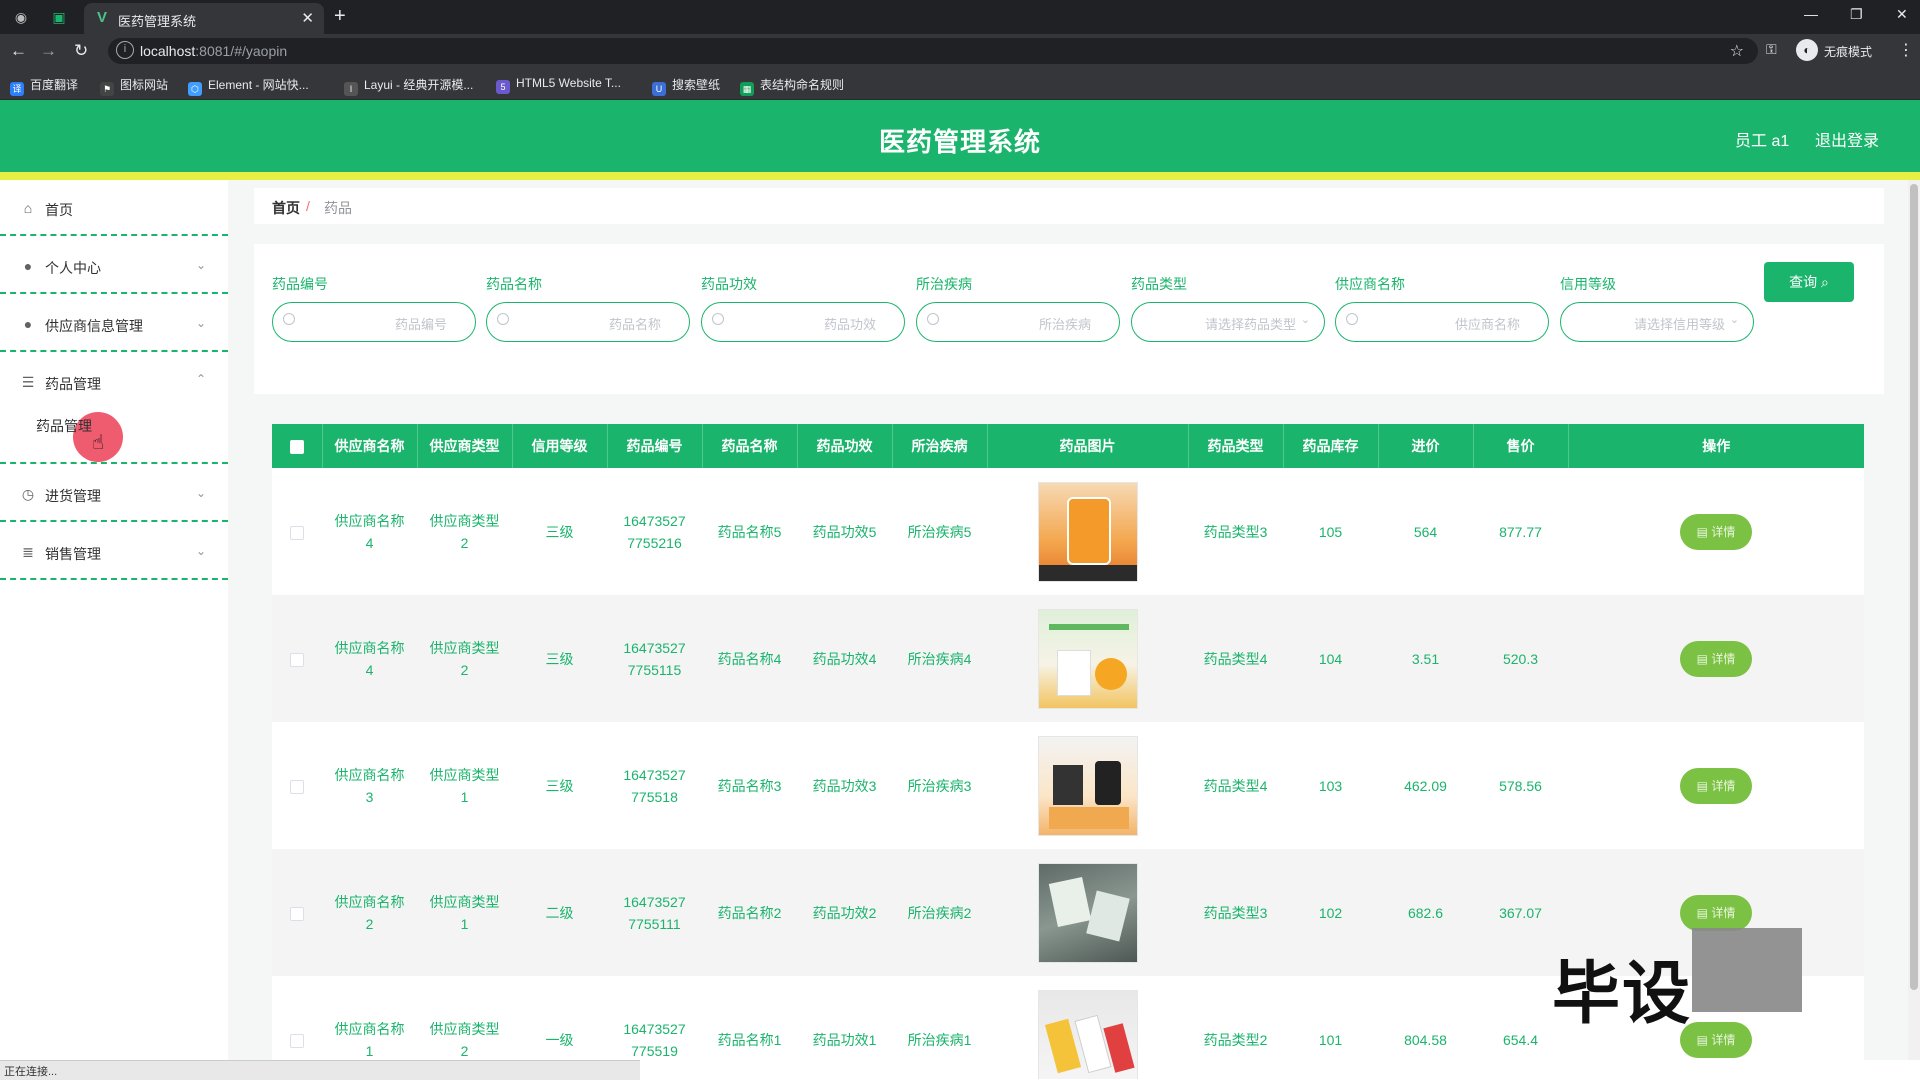 This screenshot has height=1080, width=1920. Describe the element at coordinates (48, 51) in the screenshot. I see `forward-icon: →` at that location.